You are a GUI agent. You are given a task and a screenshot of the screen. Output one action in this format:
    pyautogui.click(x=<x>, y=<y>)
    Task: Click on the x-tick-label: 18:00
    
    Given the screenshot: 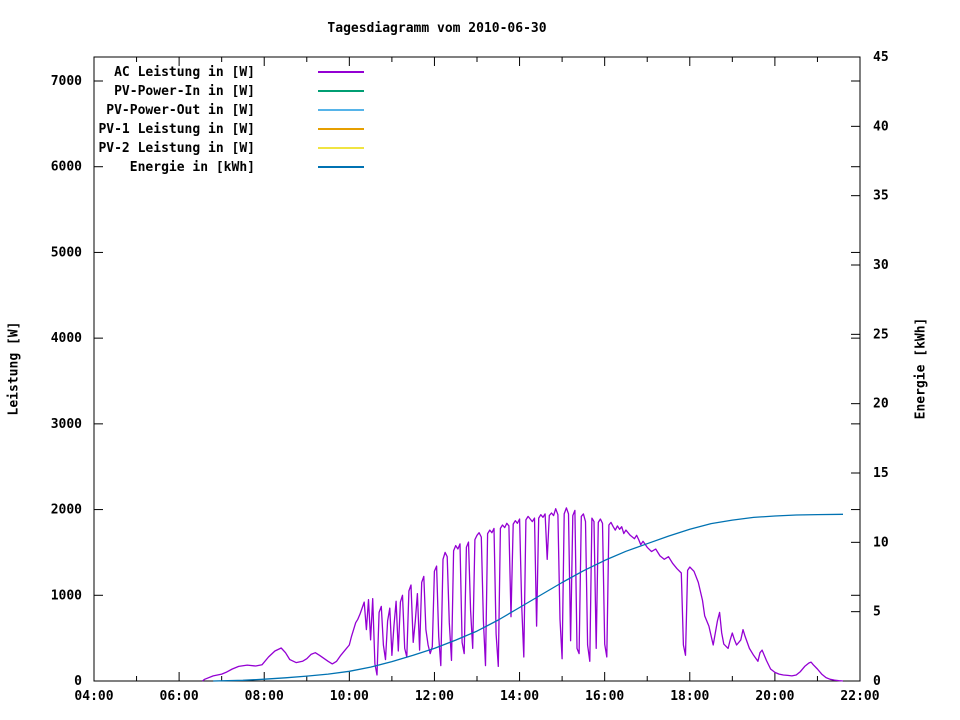 What is the action you would take?
    pyautogui.click(x=689, y=696)
    